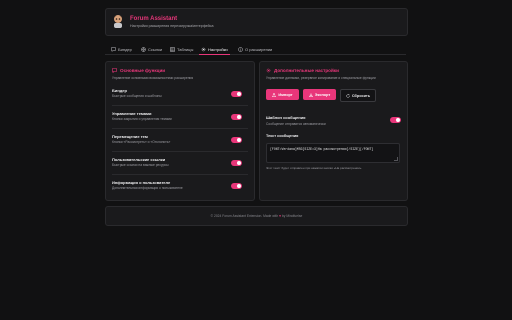 Image resolution: width=512 pixels, height=320 pixels. Describe the element at coordinates (348, 95) in the screenshot. I see `refresh-icon` at that location.